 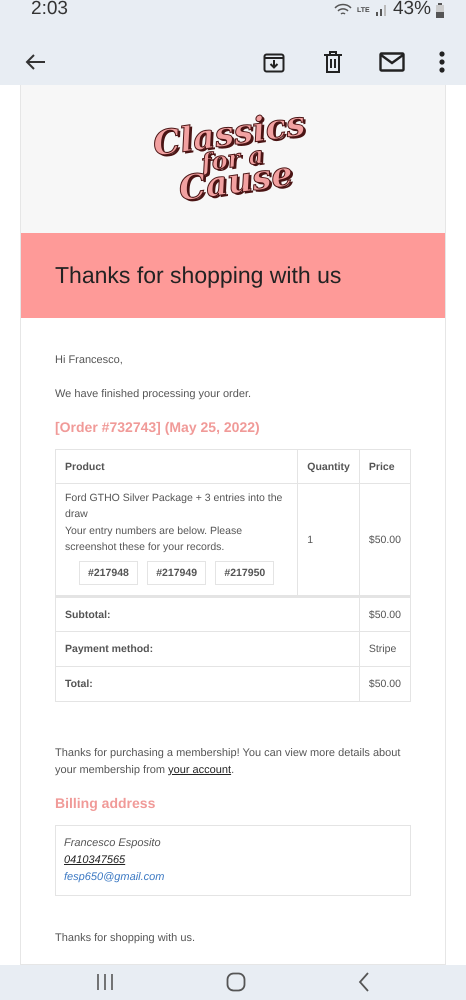 I want to click on closing-text: Thanks for shopping with us., so click(x=125, y=938).